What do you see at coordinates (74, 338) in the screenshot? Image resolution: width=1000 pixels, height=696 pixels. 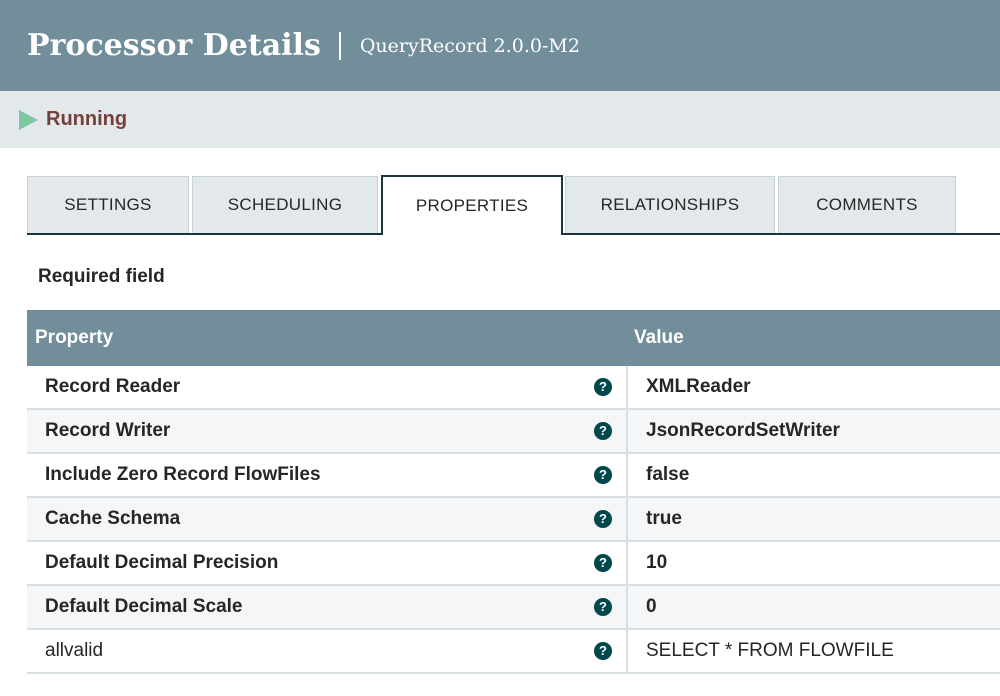 I see `column-header-property: Property` at bounding box center [74, 338].